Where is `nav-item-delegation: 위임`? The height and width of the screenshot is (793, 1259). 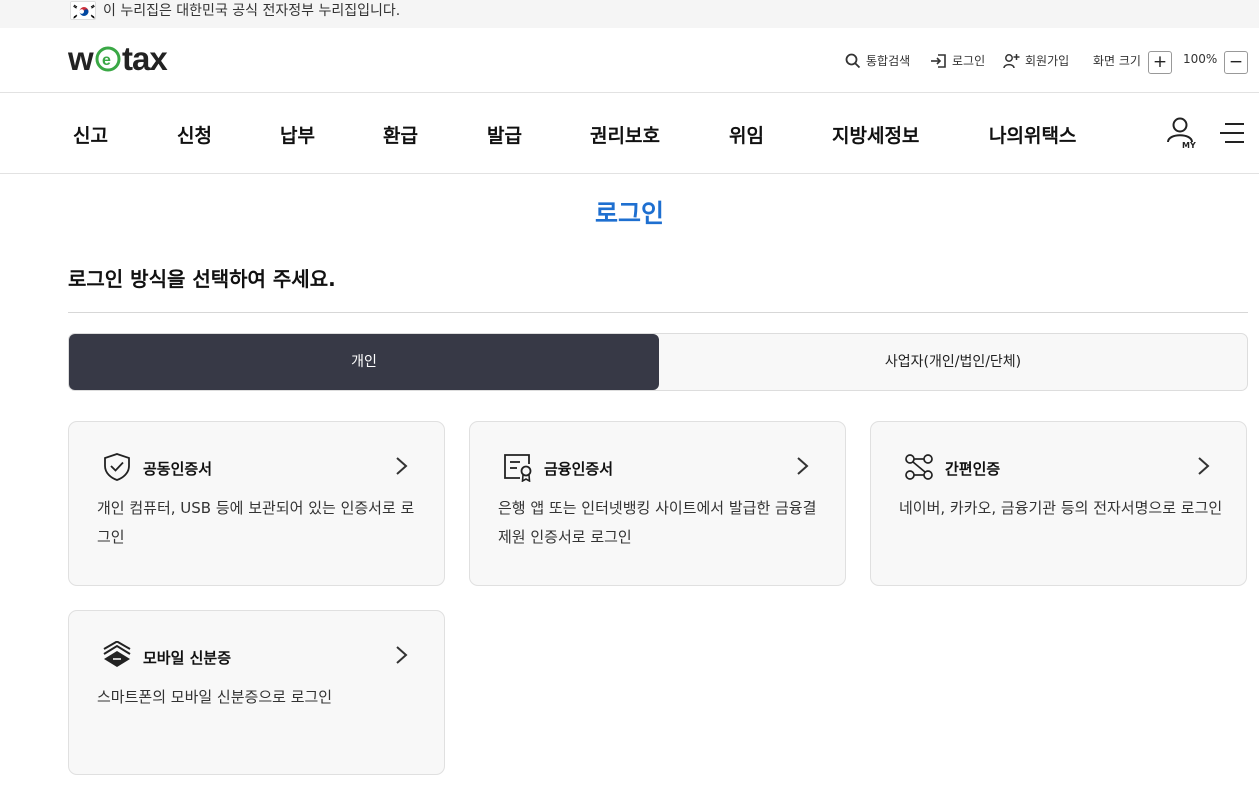 nav-item-delegation: 위임 is located at coordinates (746, 134).